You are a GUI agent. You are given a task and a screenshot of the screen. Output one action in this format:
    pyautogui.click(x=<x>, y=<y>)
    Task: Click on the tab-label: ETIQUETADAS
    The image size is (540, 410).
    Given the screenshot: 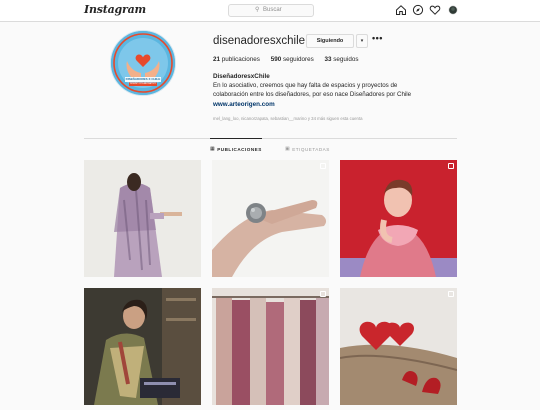 What is the action you would take?
    pyautogui.click(x=311, y=149)
    